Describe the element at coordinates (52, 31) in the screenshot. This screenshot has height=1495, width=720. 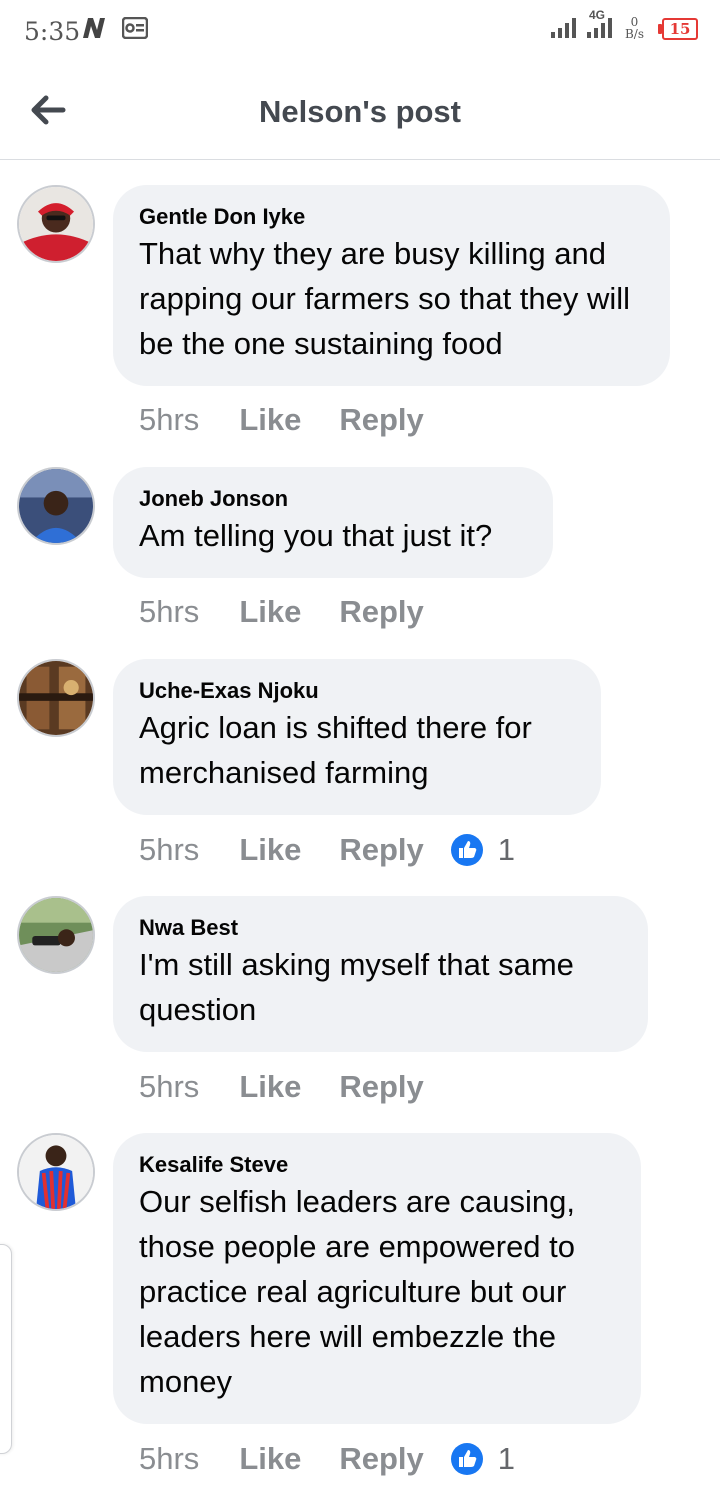
I see `status-time: 5:35` at that location.